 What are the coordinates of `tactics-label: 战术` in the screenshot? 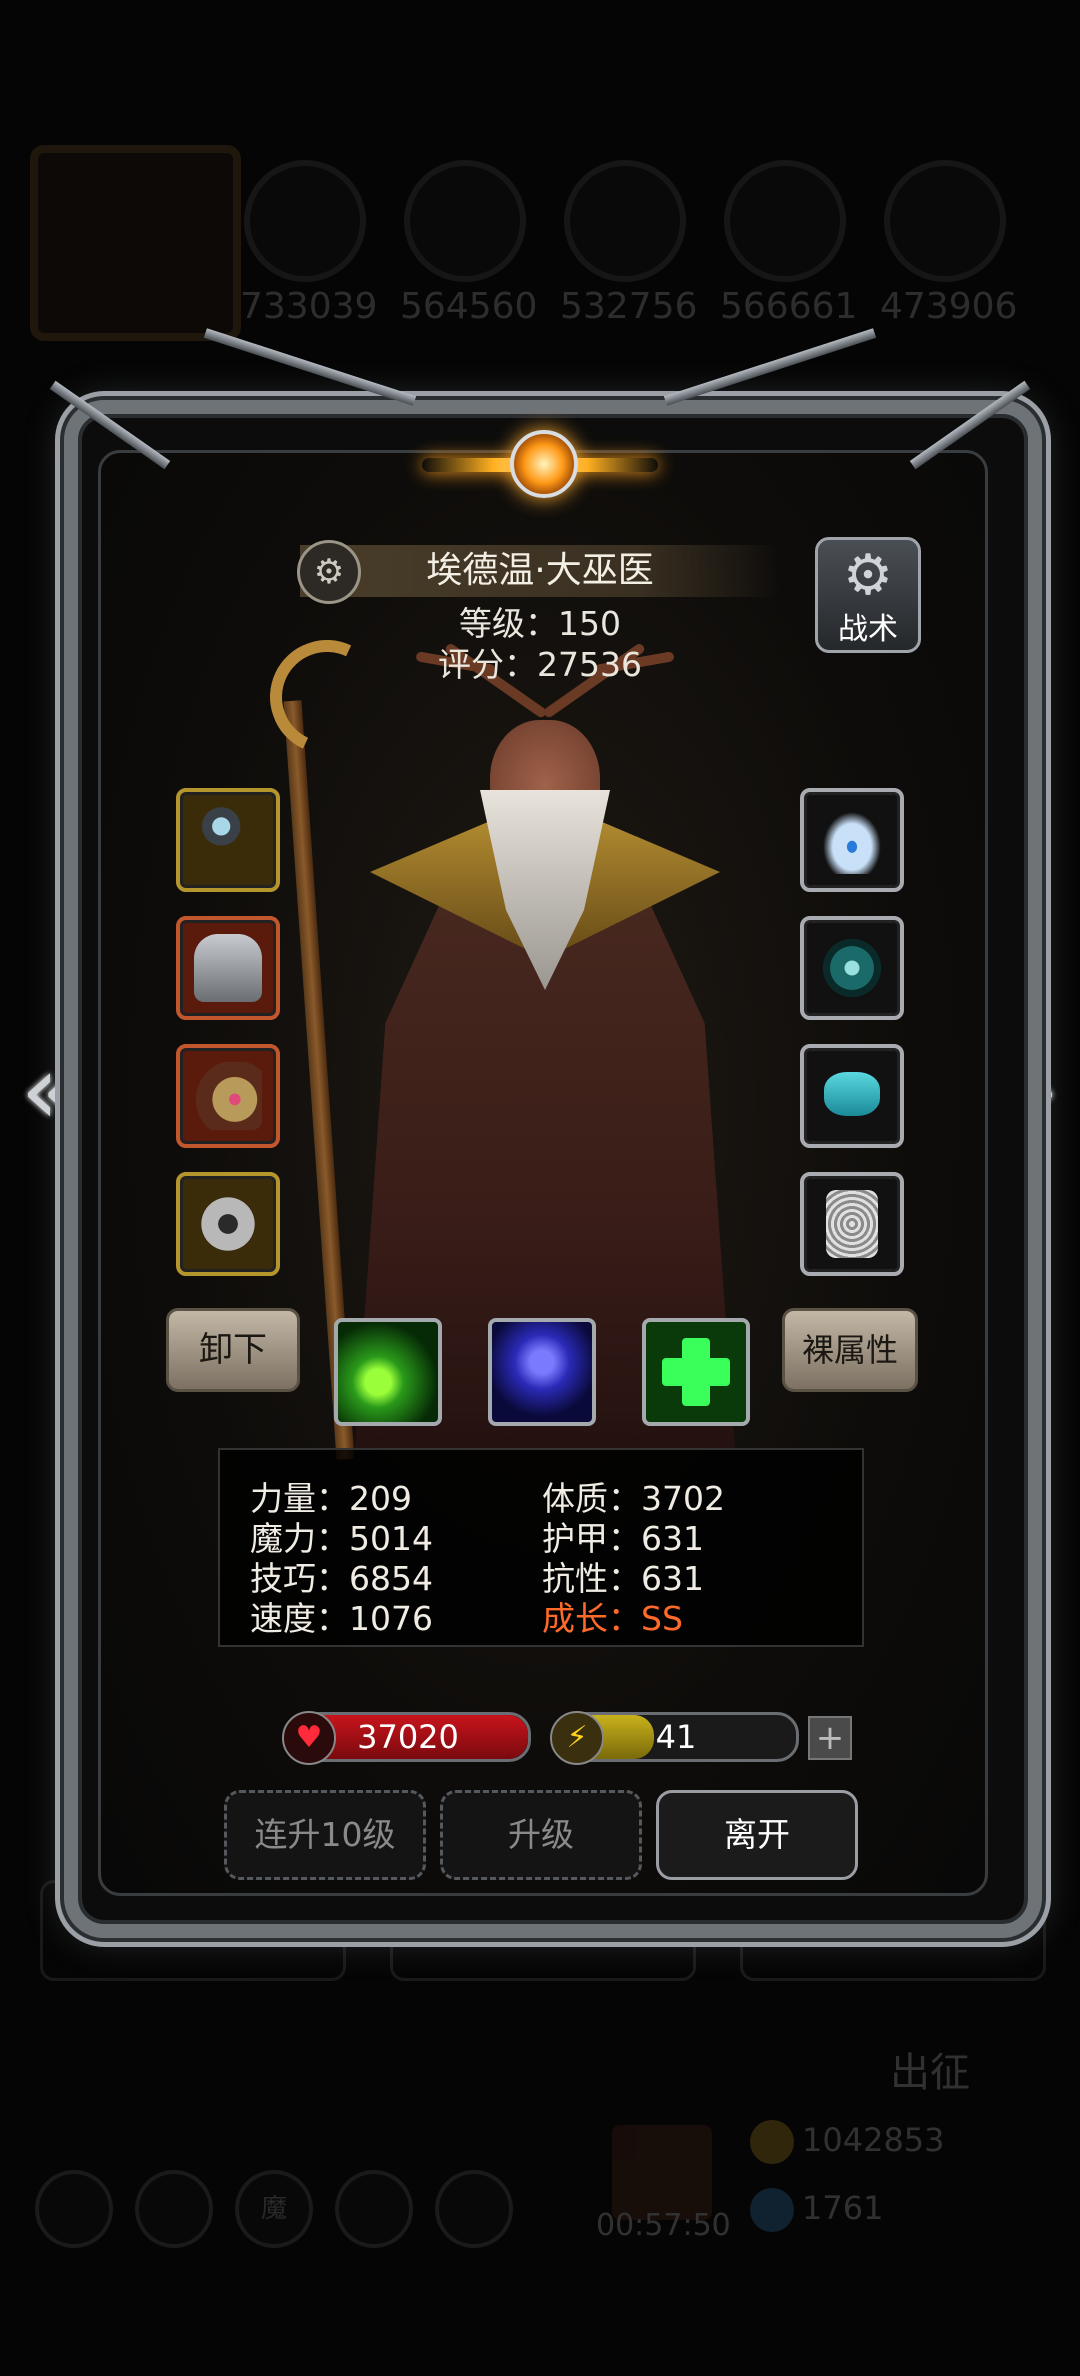 It's located at (868, 629).